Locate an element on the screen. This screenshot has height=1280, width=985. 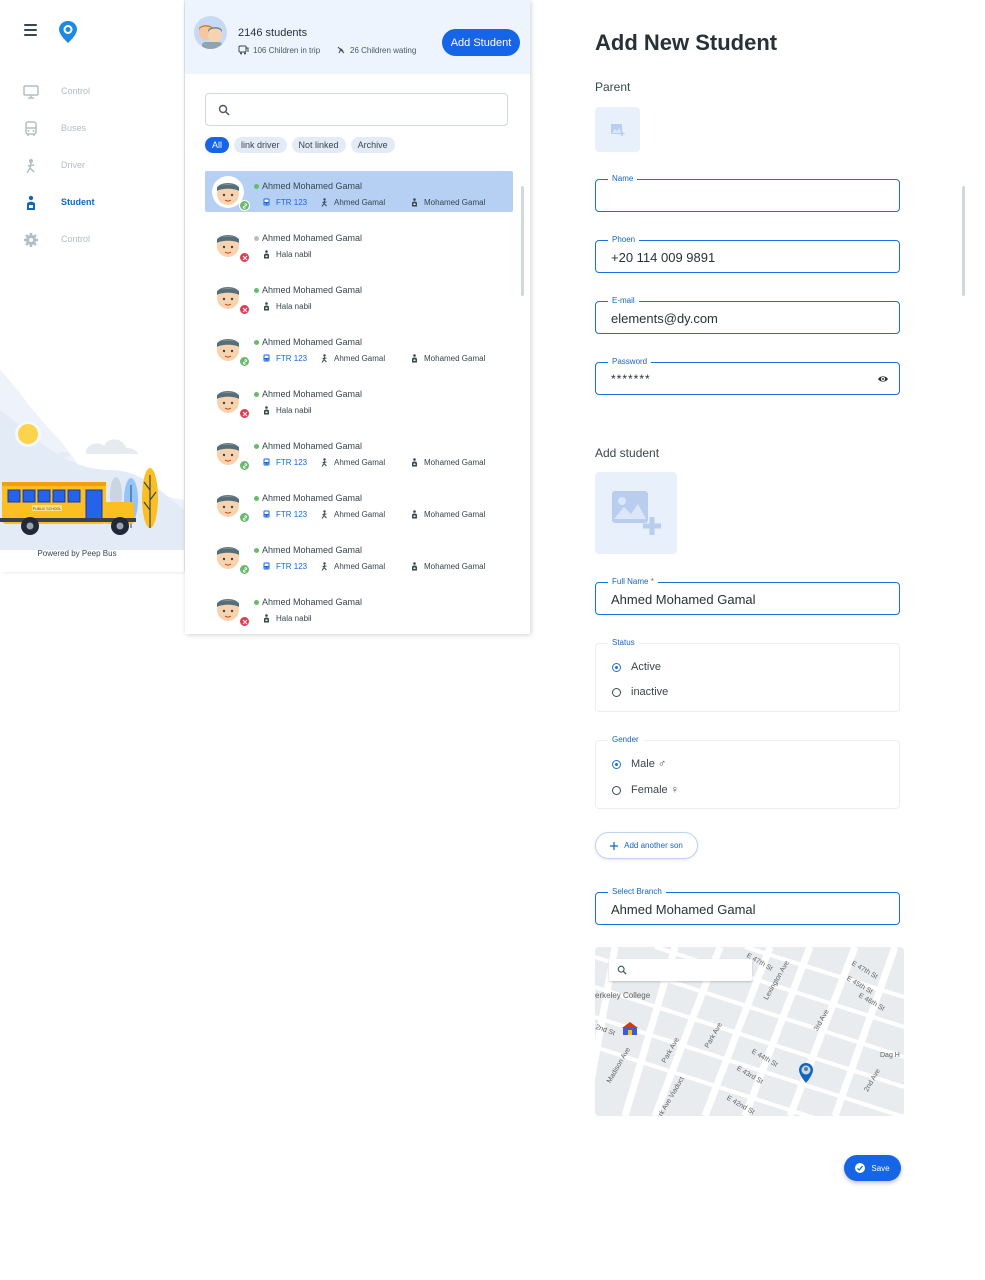
status-option-active: Active is located at coordinates (636, 667).